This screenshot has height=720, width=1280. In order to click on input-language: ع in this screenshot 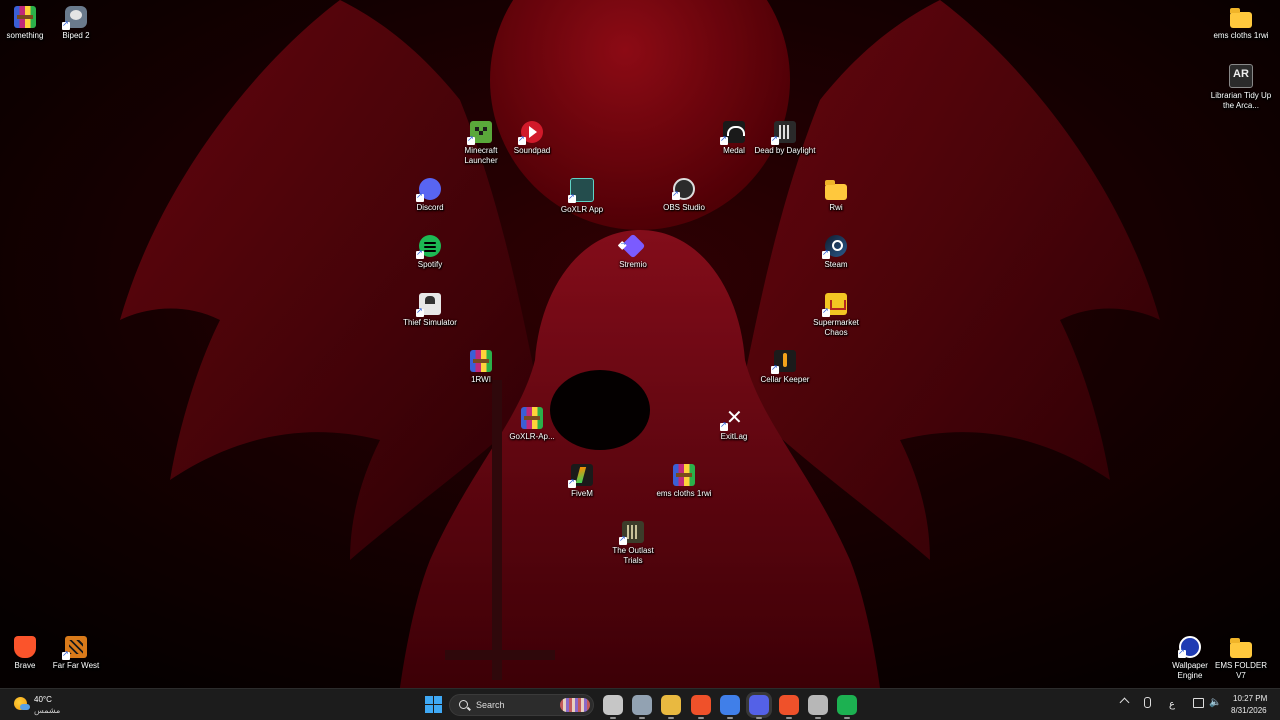, I will do `click(1172, 704)`.